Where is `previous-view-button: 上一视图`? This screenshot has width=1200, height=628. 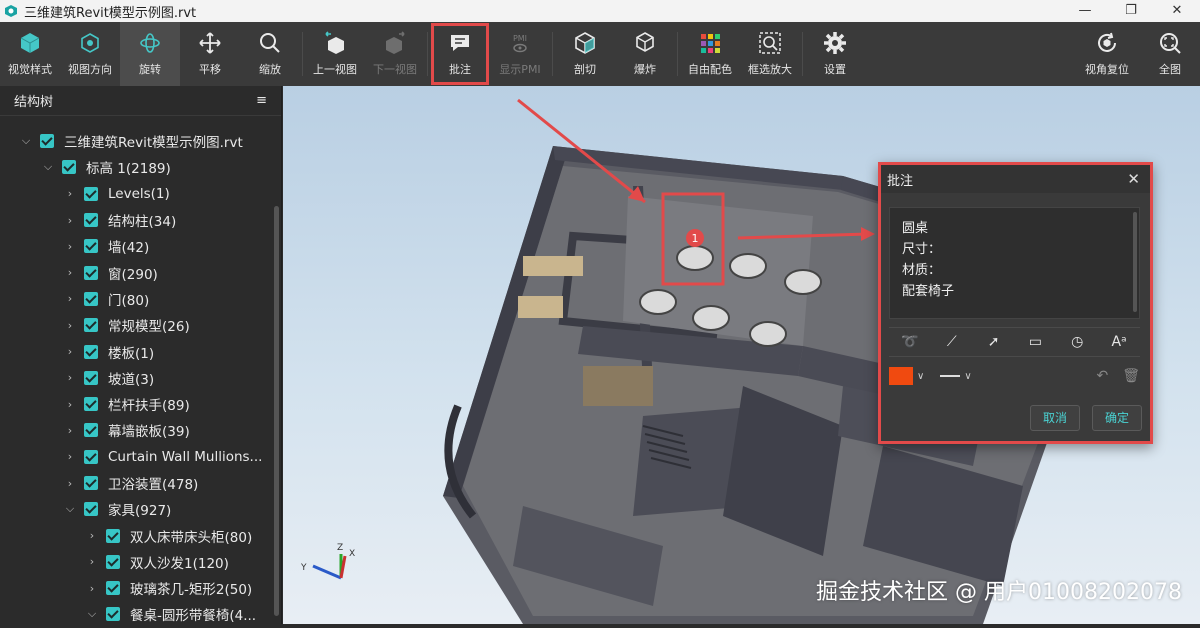
previous-view-button: 上一视图 is located at coordinates (335, 54).